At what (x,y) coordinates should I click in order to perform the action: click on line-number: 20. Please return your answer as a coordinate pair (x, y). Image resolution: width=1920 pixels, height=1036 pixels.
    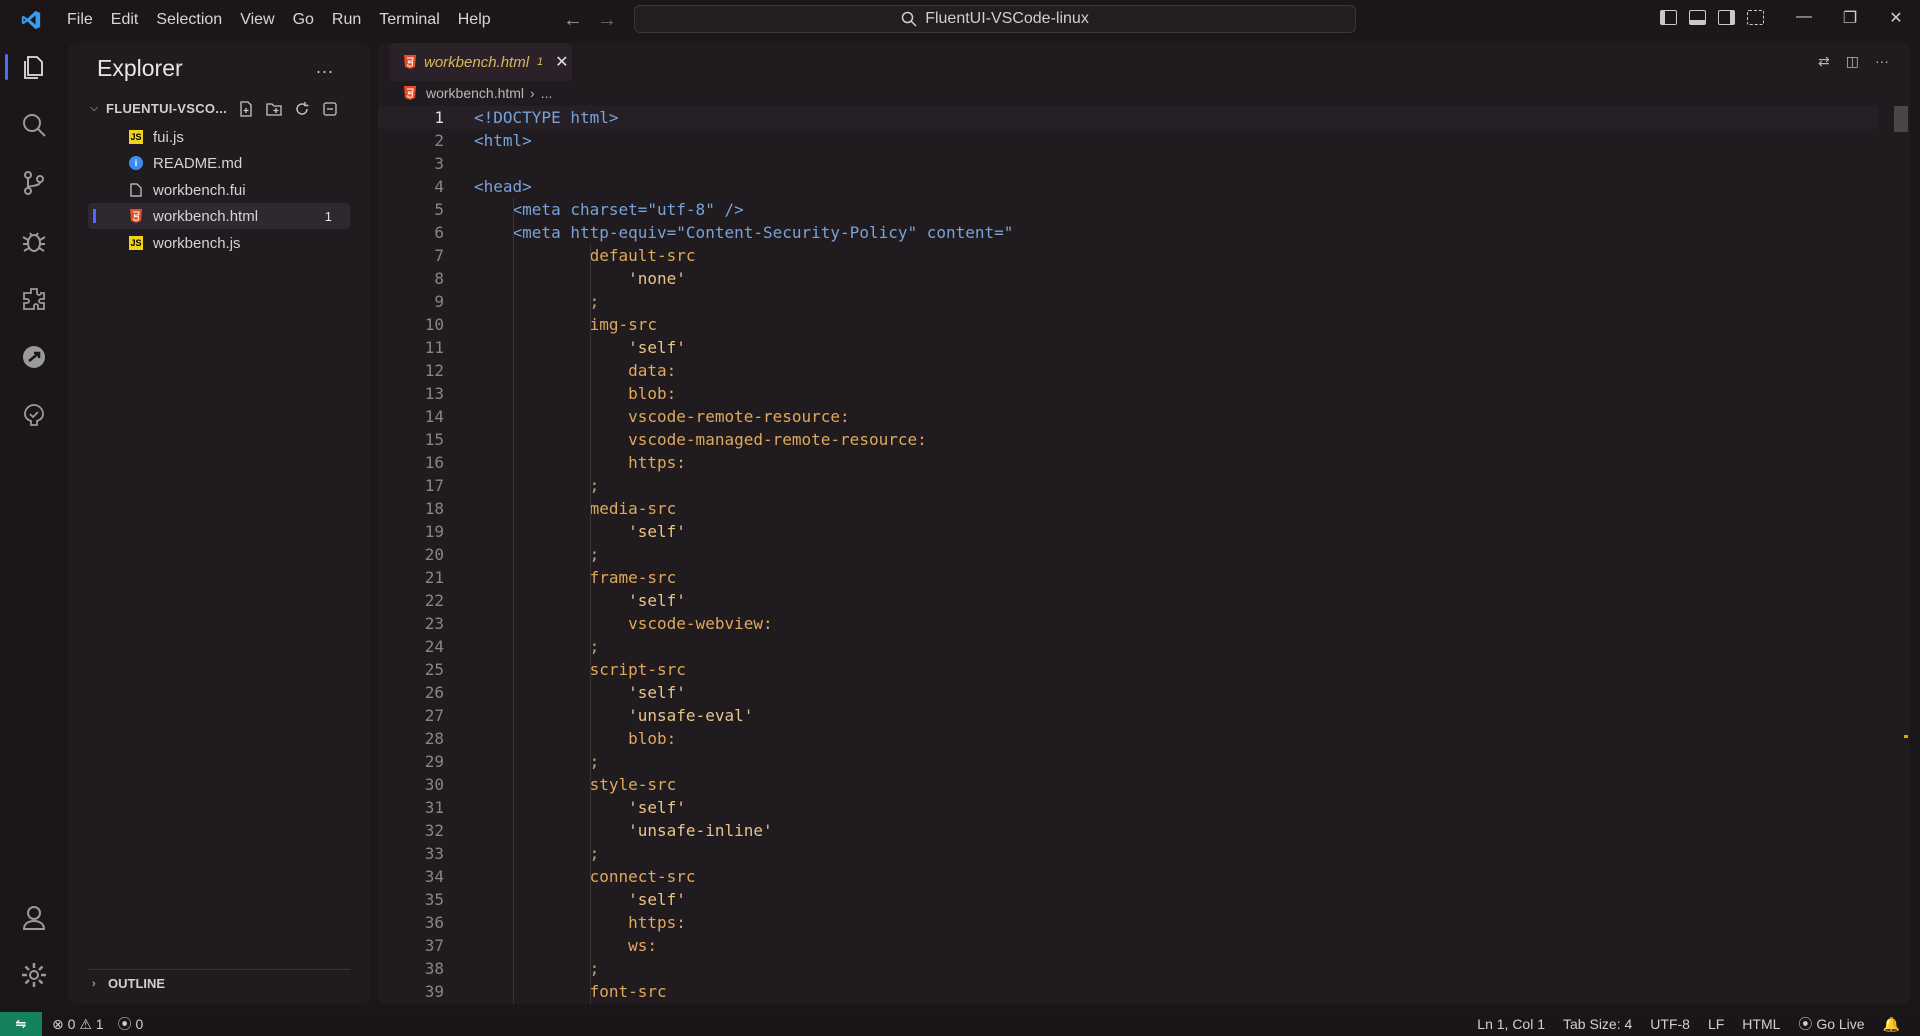
    Looking at the image, I should click on (434, 554).